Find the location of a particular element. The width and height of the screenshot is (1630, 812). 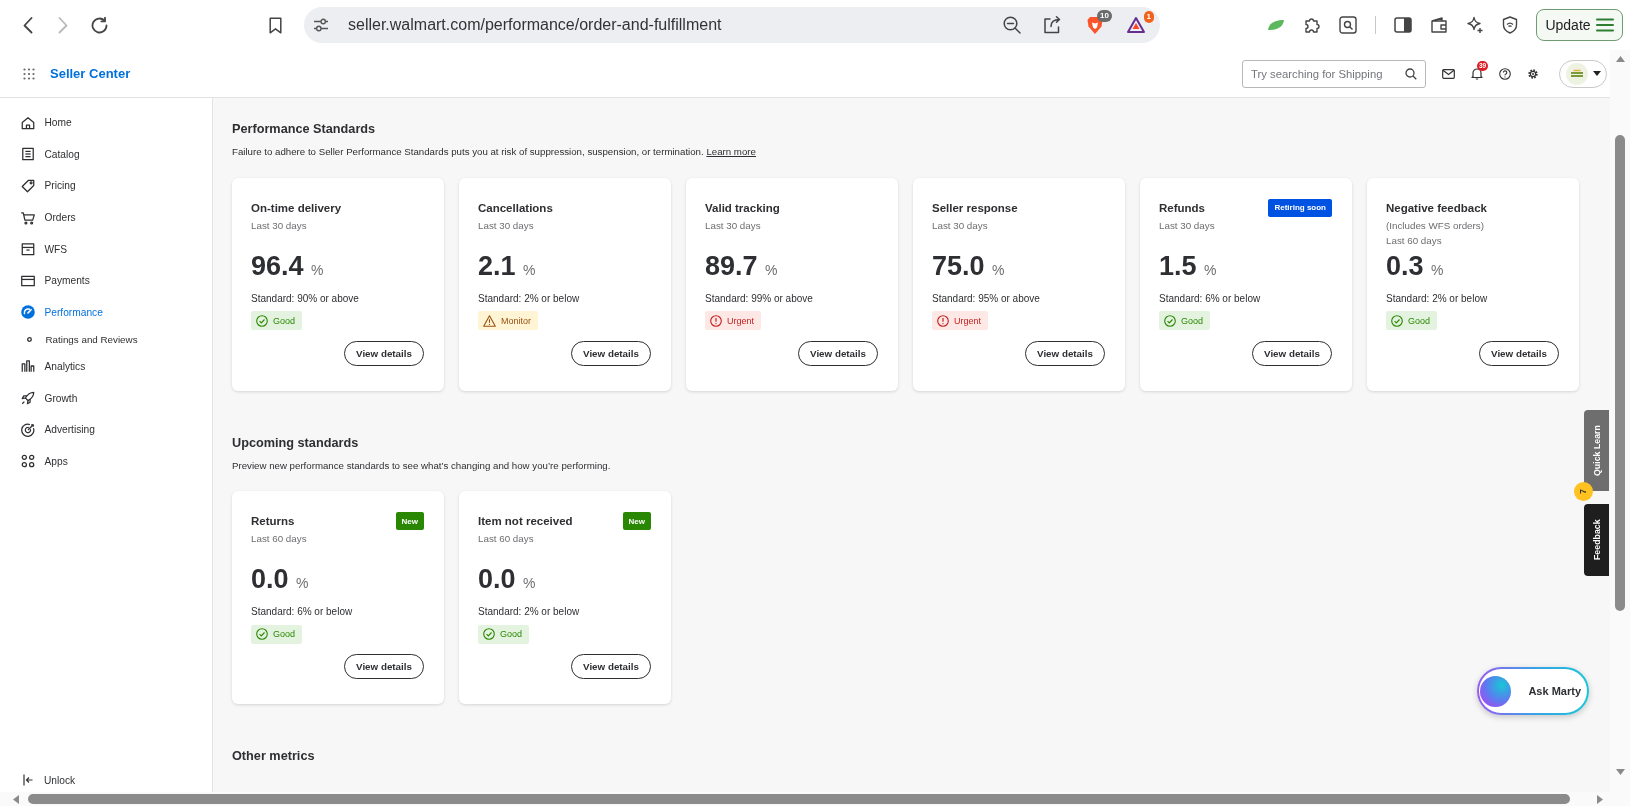

card-title: Negative feedback is located at coordinates (1436, 207).